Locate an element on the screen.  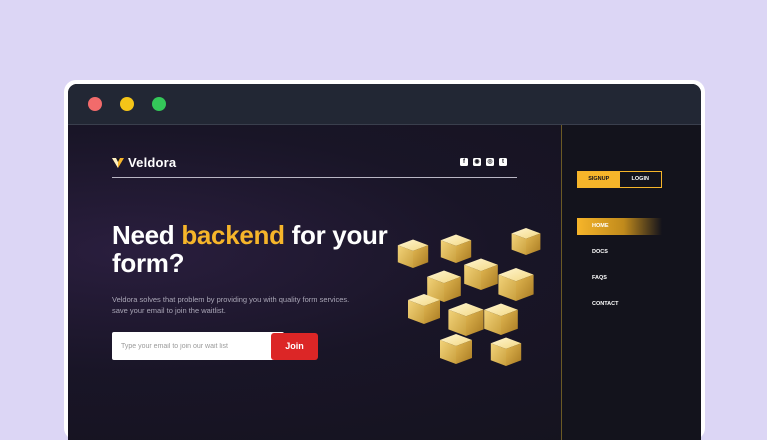
email-input is located at coordinates (198, 346).